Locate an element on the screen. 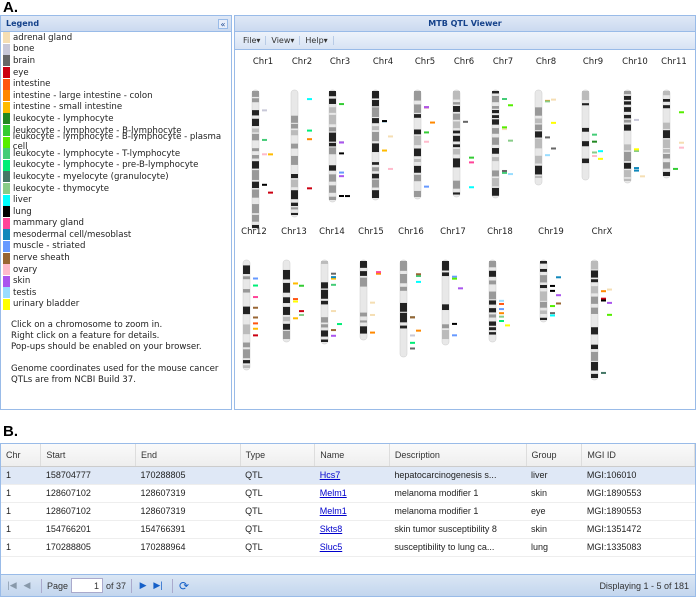  menu-view: View▾ is located at coordinates (283, 40).